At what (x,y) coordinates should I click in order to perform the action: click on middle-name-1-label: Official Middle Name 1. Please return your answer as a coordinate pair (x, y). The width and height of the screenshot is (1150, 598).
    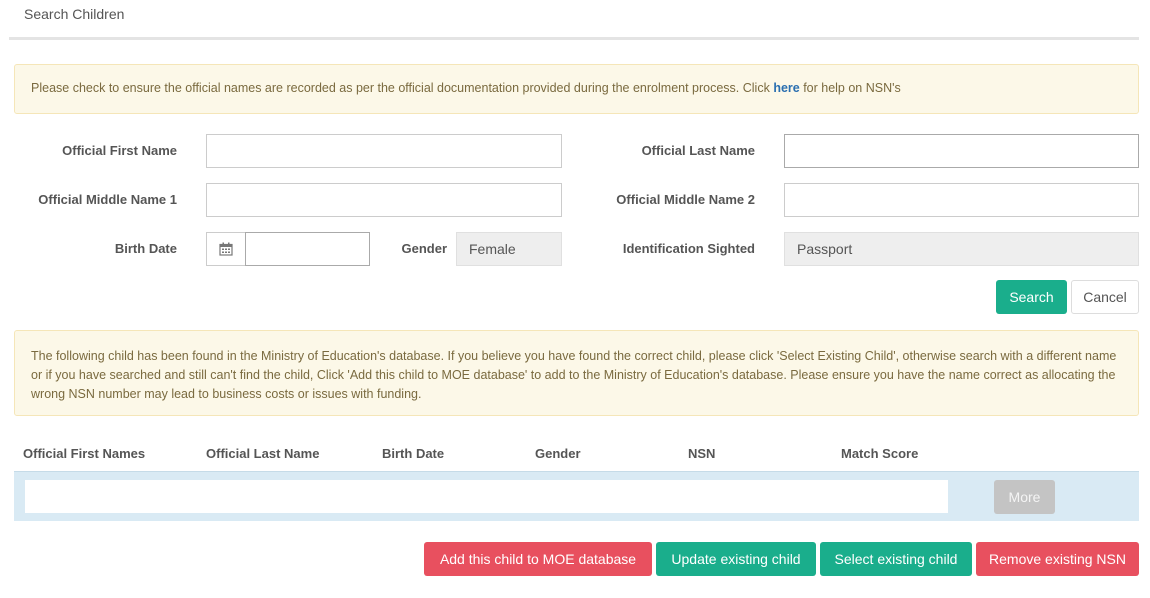
    Looking at the image, I should click on (107, 199).